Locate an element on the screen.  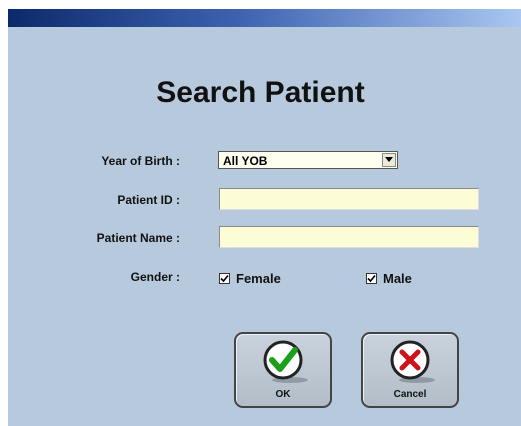
male-checkbox-label: Male is located at coordinates (397, 278).